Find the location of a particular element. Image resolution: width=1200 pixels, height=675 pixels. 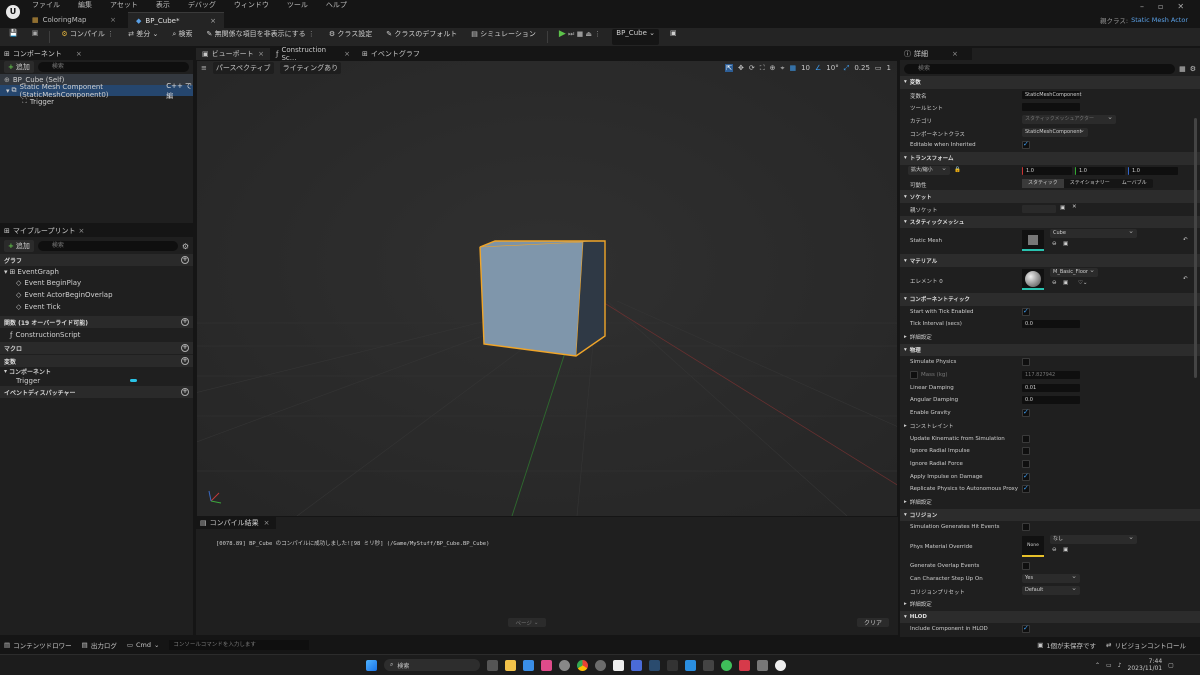

browse-debug-button: ▣ is located at coordinates (673, 37).